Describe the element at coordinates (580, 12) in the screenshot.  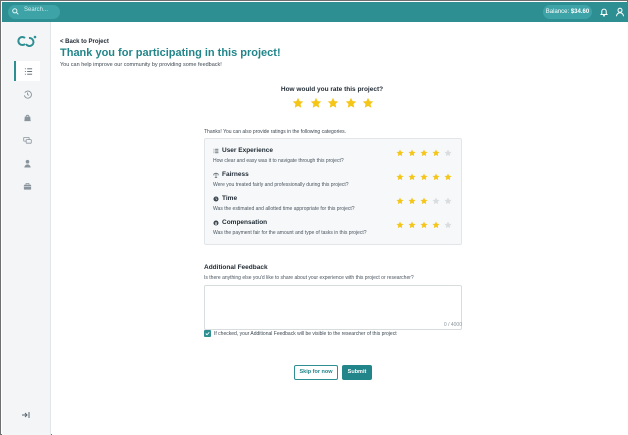
I see `balance-value: $34.60` at that location.